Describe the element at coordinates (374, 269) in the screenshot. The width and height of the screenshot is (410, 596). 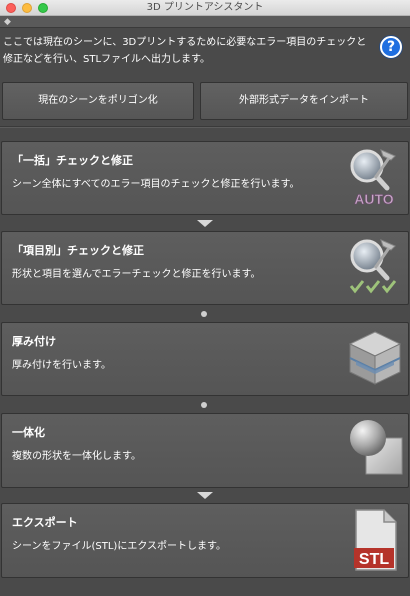
I see `itemized-check-fix-icon` at that location.